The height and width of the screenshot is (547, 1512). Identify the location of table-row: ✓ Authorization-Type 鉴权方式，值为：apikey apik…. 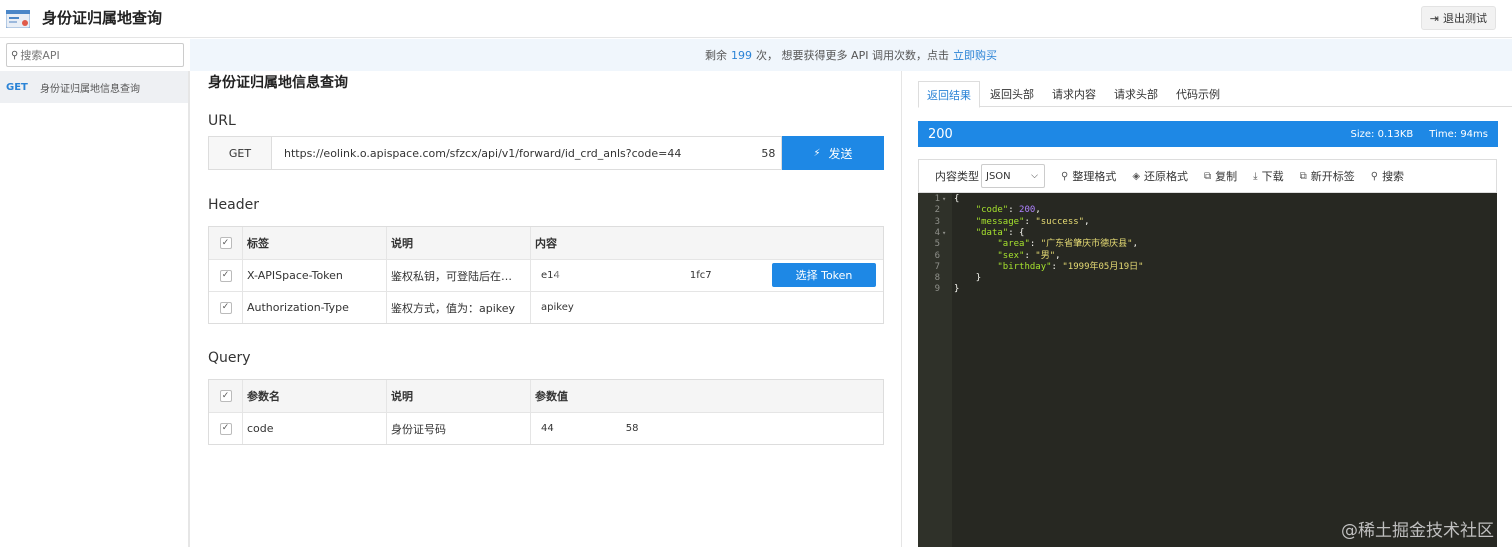
(546, 307).